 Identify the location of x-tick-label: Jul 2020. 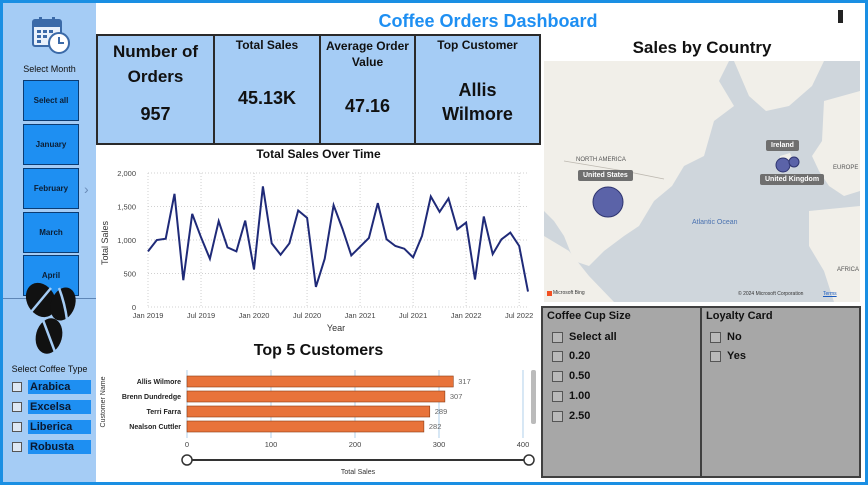
(307, 315).